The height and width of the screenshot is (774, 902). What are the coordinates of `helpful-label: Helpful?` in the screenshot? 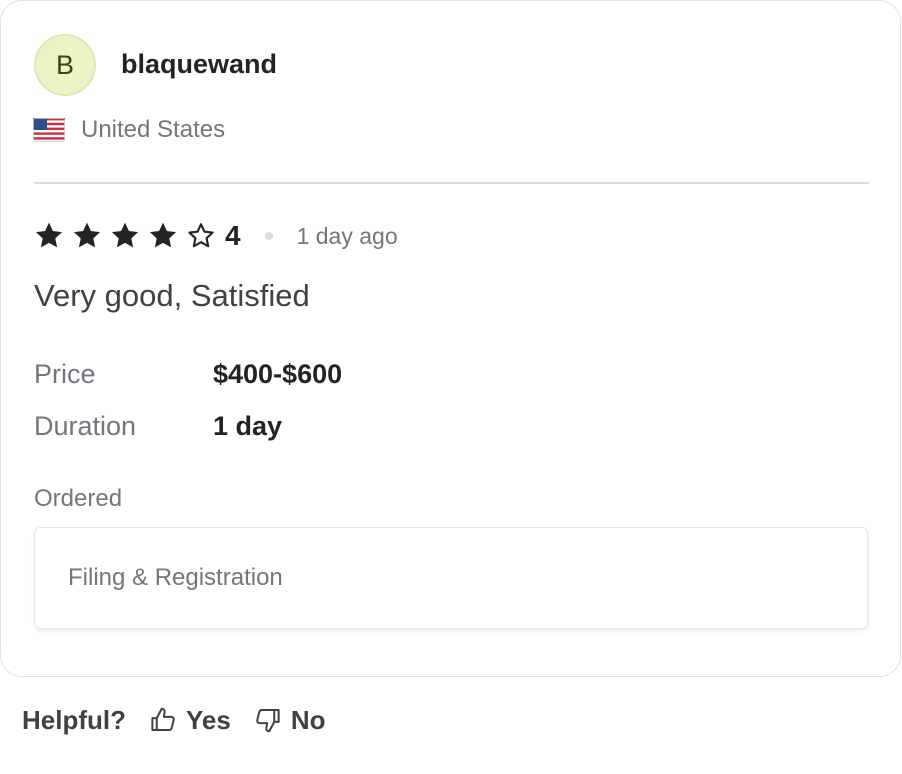 It's located at (74, 719).